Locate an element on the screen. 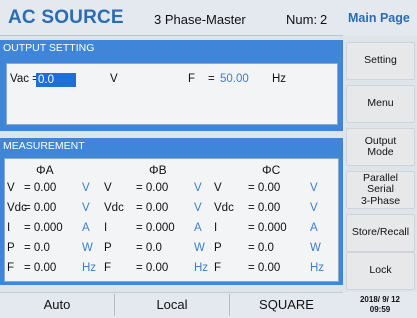  row-p-label-a: P is located at coordinates (11, 248).